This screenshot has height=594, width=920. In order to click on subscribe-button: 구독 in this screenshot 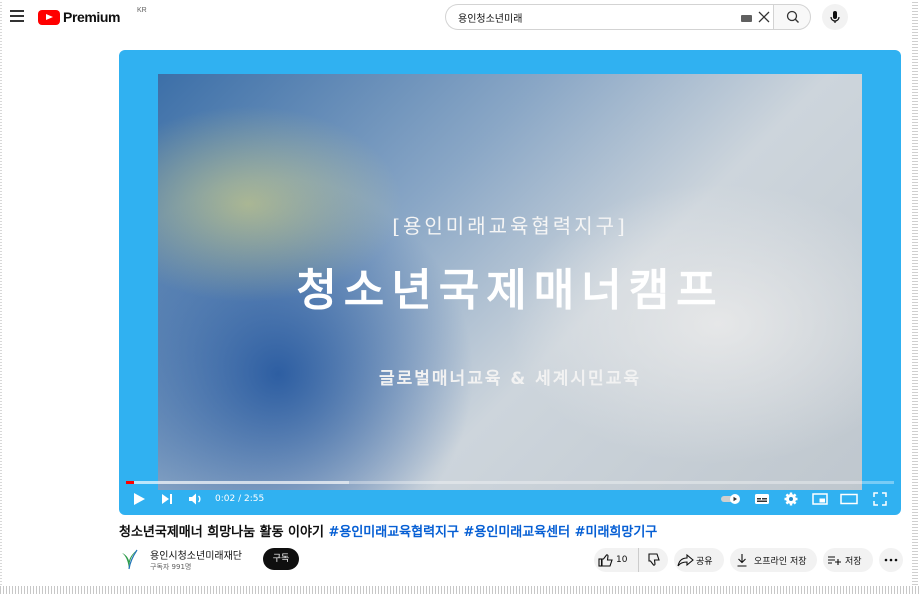, I will do `click(281, 559)`.